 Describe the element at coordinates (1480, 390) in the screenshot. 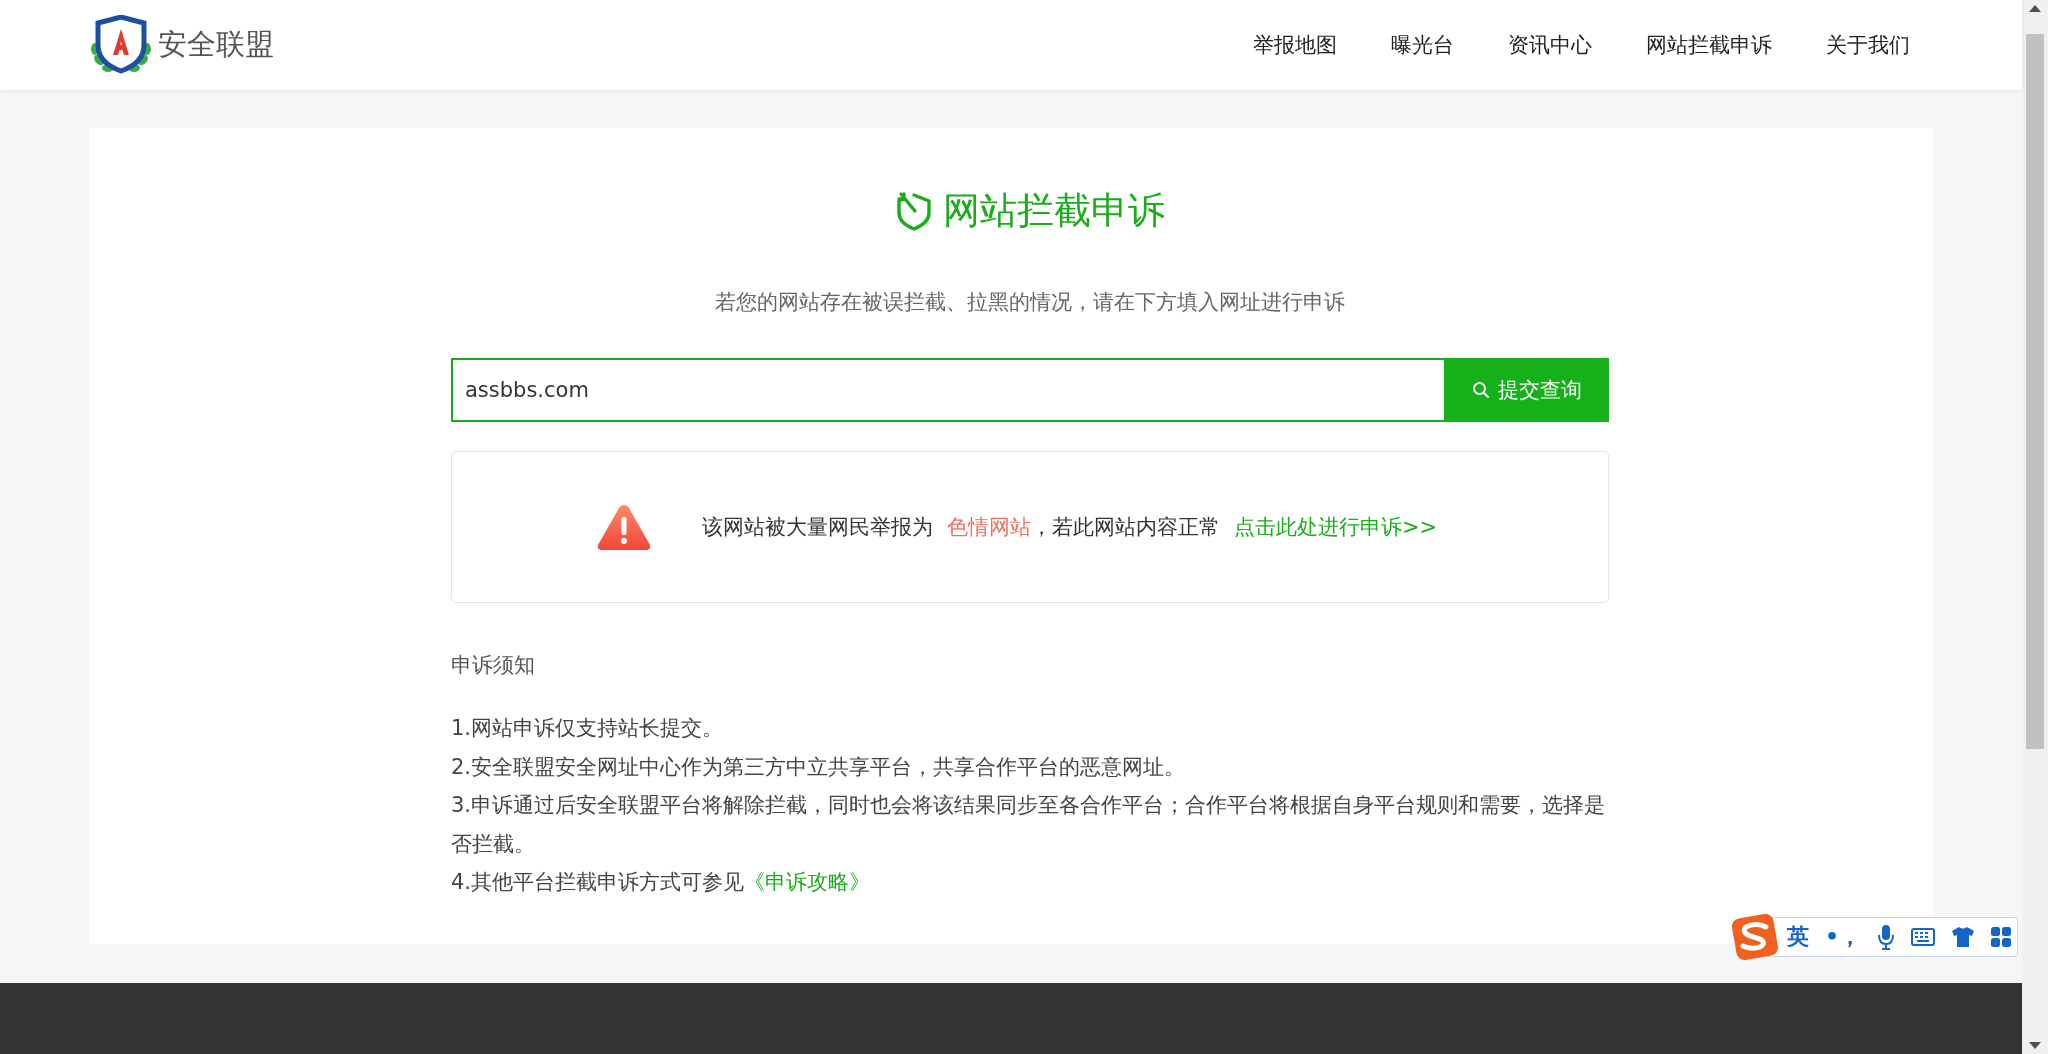

I see `search-icon` at that location.